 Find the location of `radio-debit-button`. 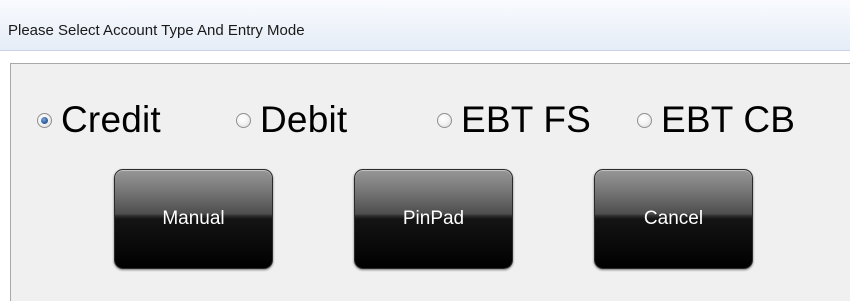

radio-debit-button is located at coordinates (243, 120).